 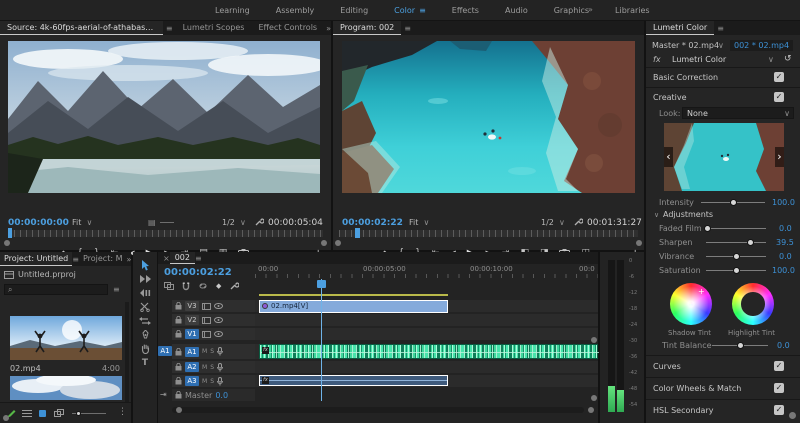 What do you see at coordinates (59, 413) in the screenshot?
I see `freeform-view-icon` at bounding box center [59, 413].